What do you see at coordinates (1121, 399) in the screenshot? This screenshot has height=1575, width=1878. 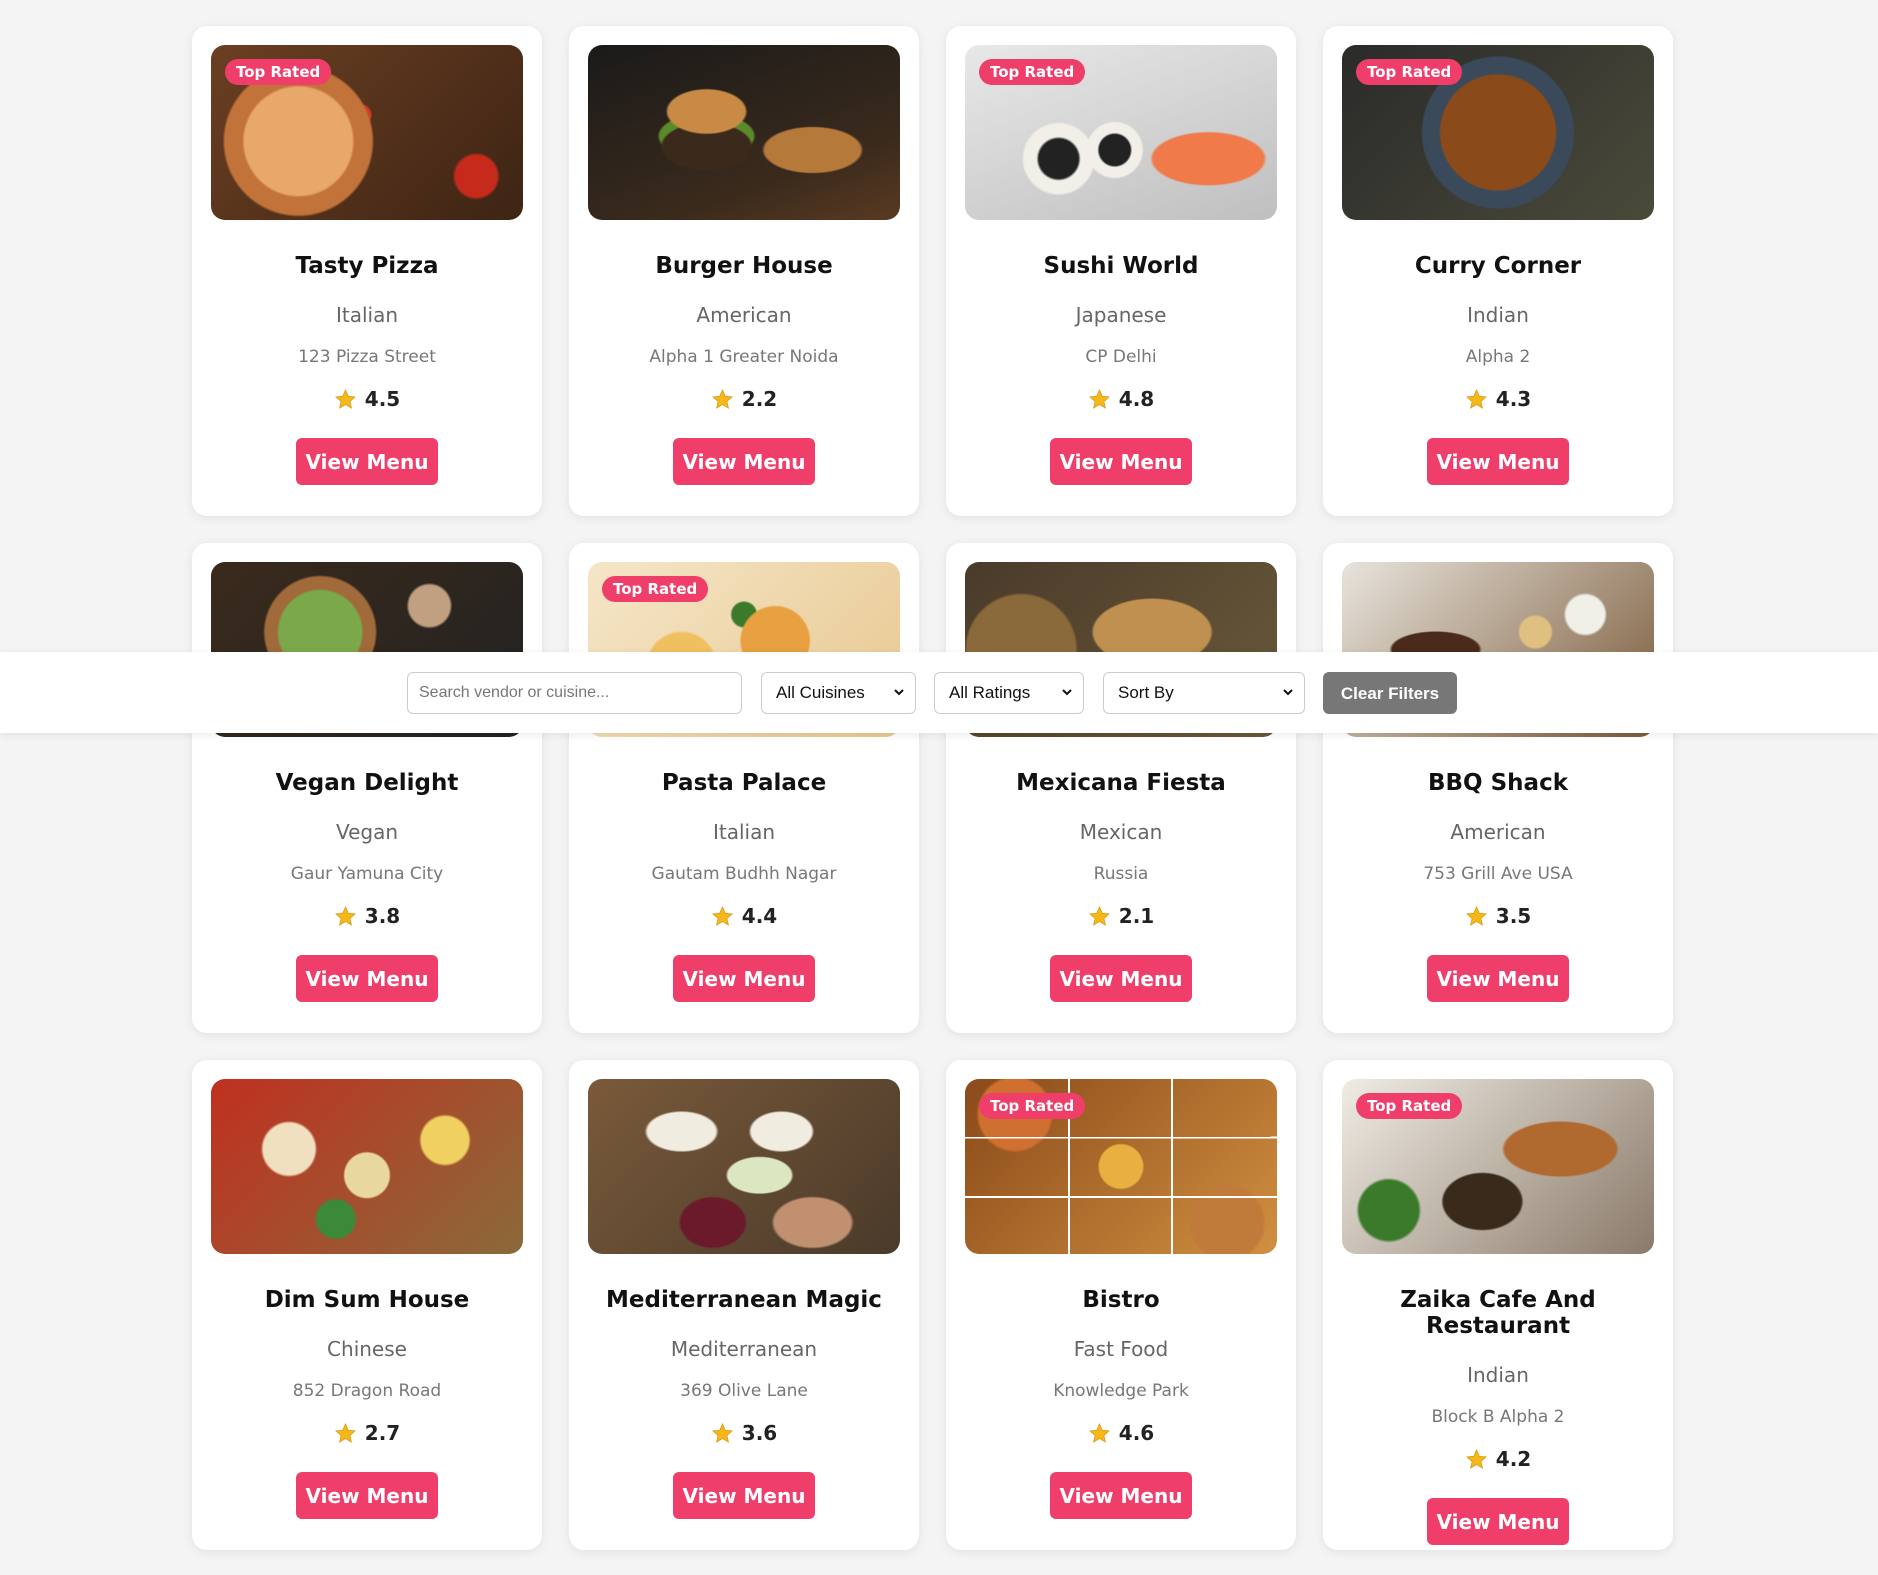 I see `vendor-rating: 4.8` at bounding box center [1121, 399].